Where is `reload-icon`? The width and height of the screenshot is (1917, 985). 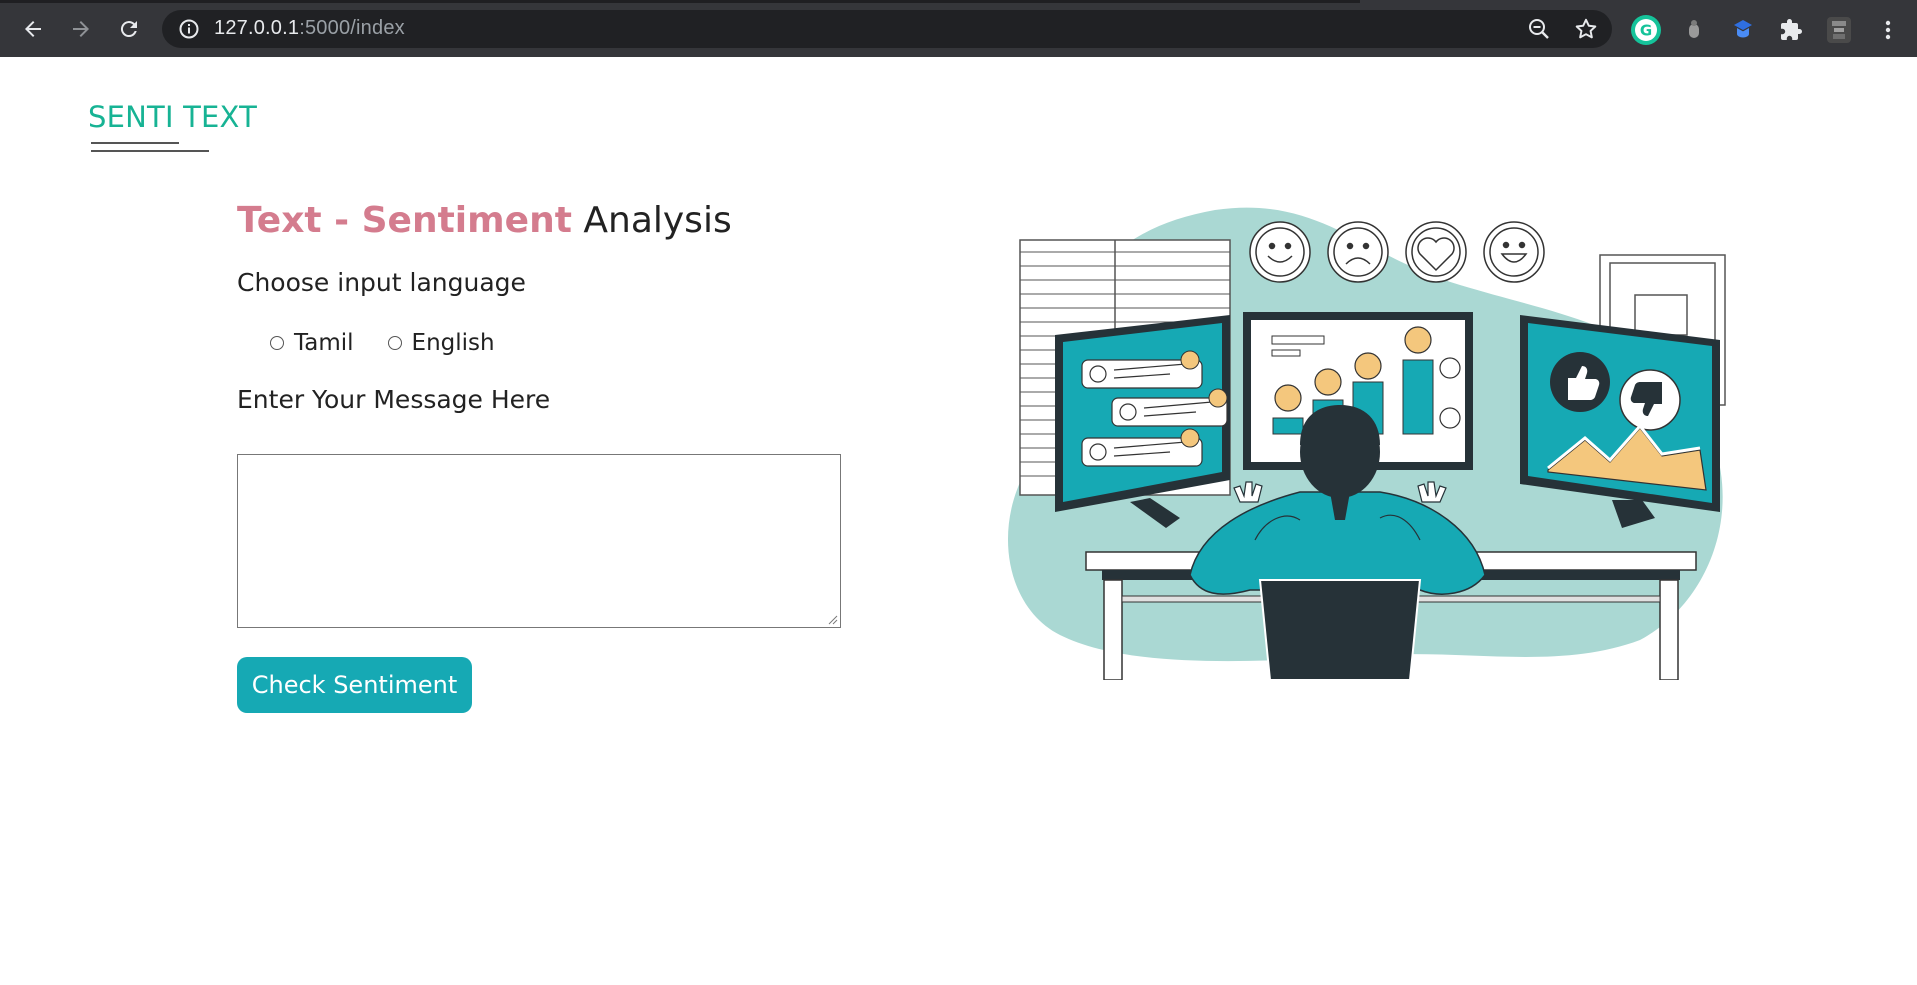 reload-icon is located at coordinates (128, 29).